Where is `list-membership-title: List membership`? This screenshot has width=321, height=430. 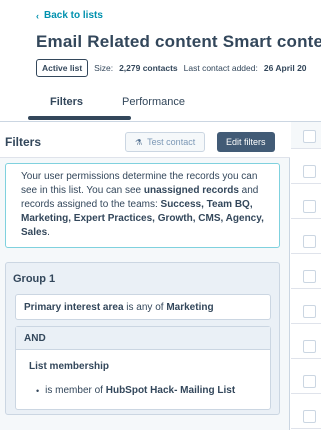 list-membership-title: List membership is located at coordinates (69, 366).